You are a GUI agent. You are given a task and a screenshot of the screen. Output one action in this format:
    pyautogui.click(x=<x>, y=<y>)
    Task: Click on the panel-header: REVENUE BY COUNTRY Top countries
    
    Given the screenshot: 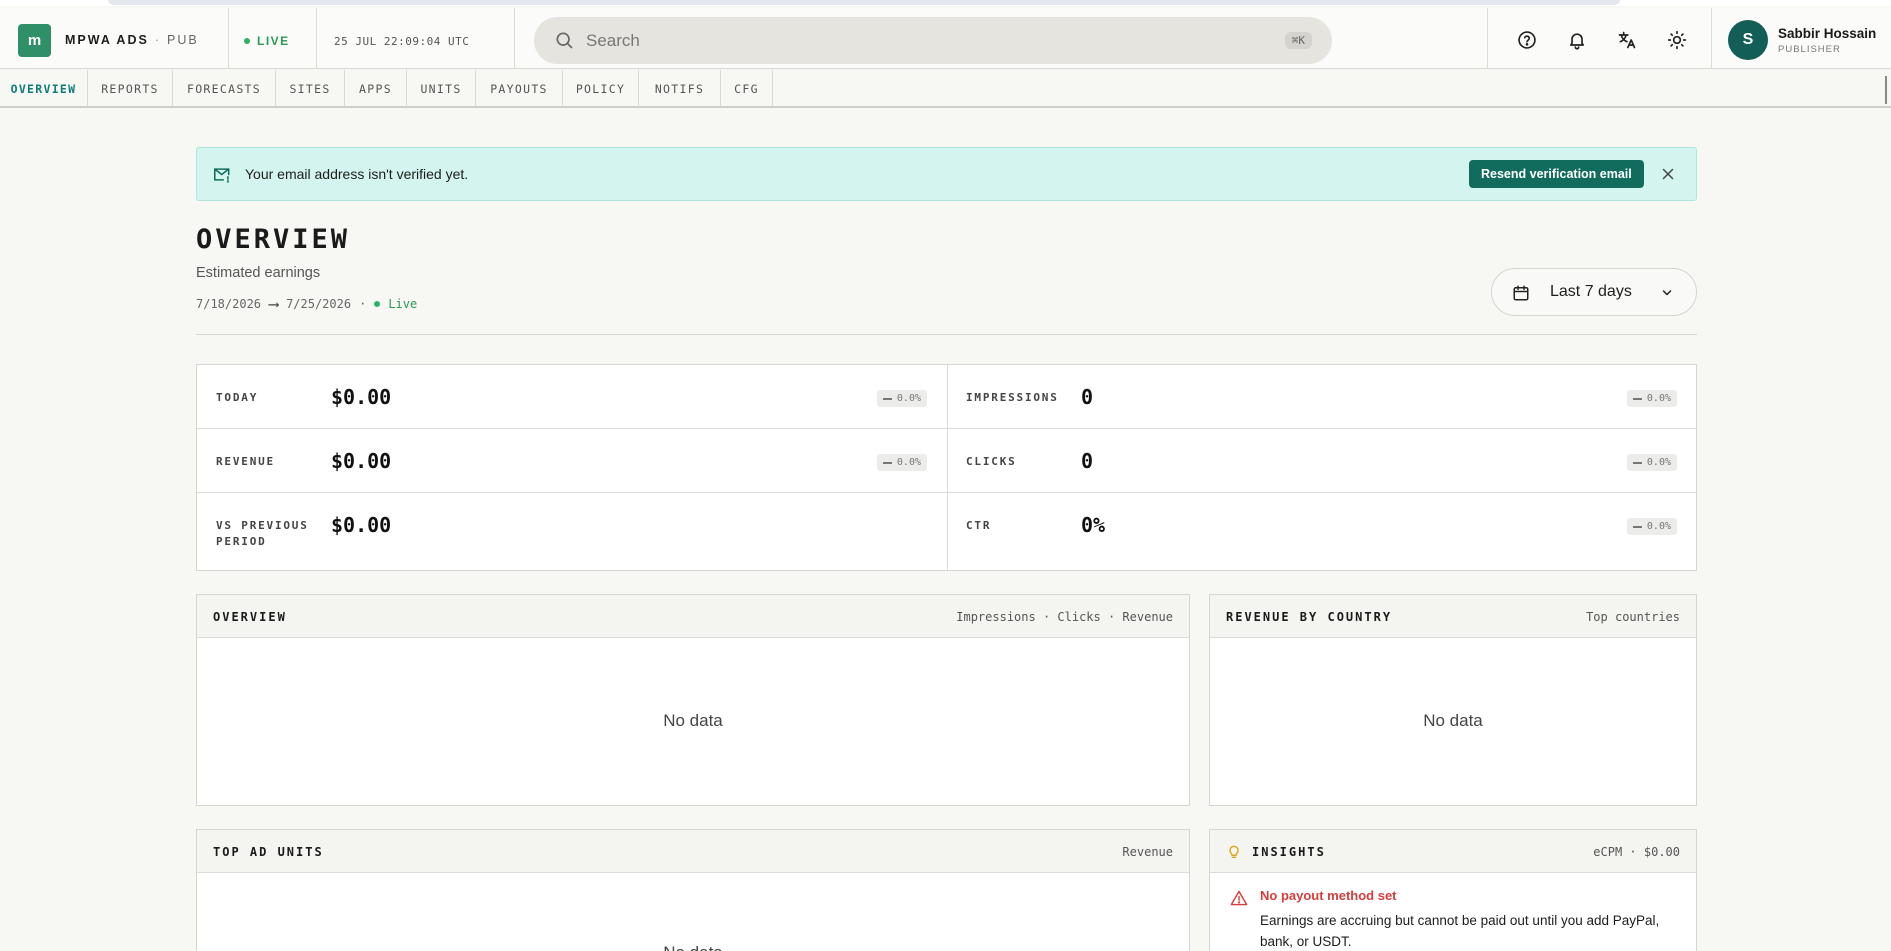 What is the action you would take?
    pyautogui.click(x=1453, y=616)
    